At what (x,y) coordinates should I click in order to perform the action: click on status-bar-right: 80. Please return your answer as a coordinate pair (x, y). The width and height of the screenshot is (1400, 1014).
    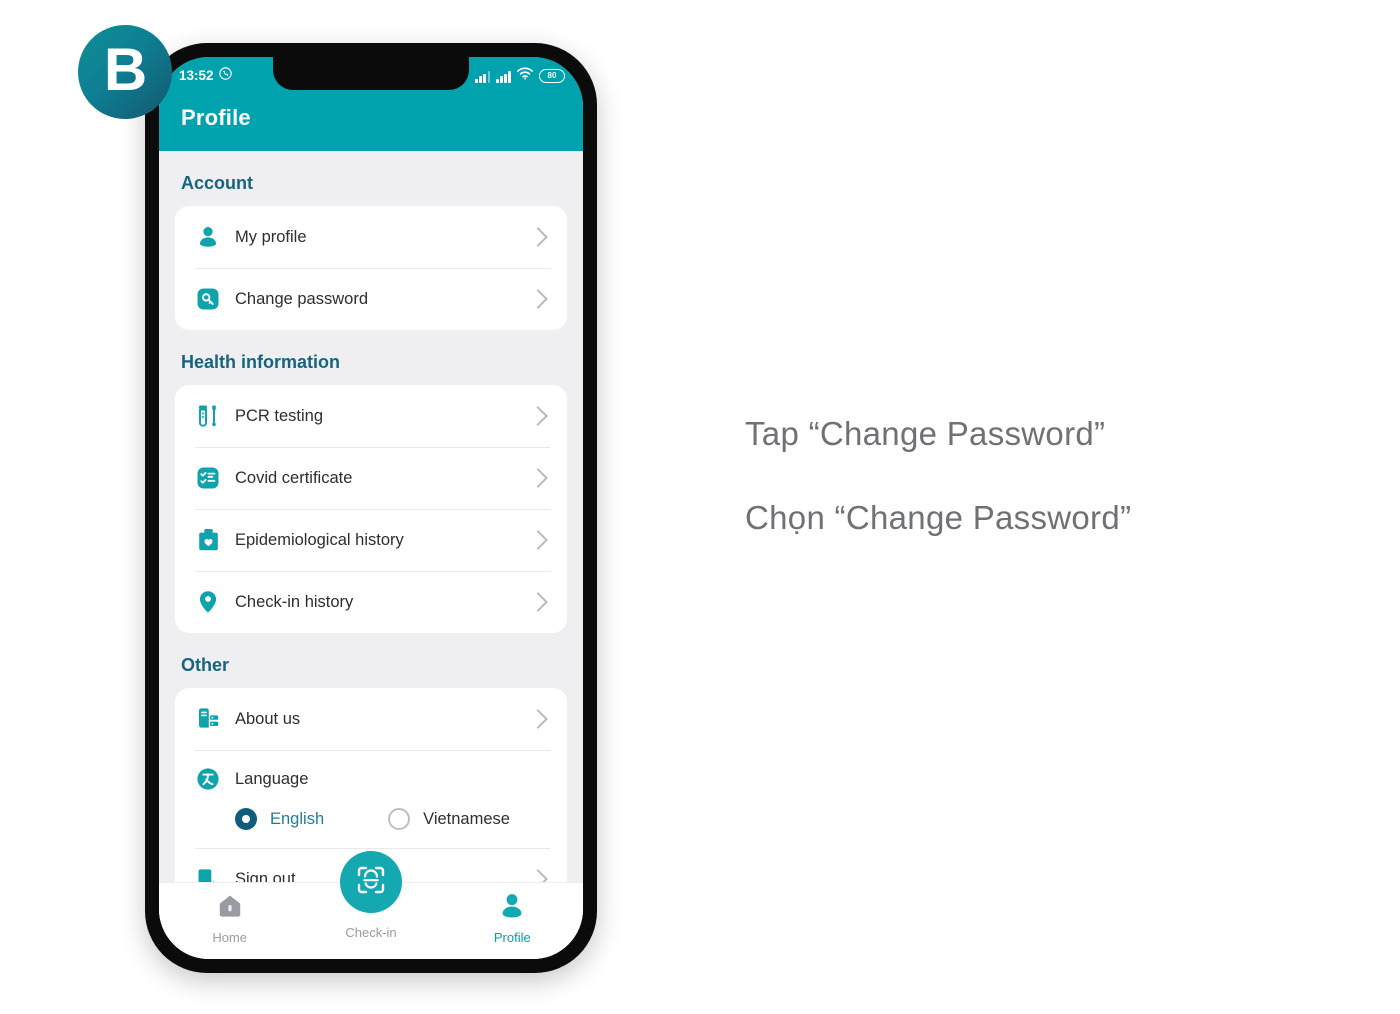
    Looking at the image, I should click on (520, 76).